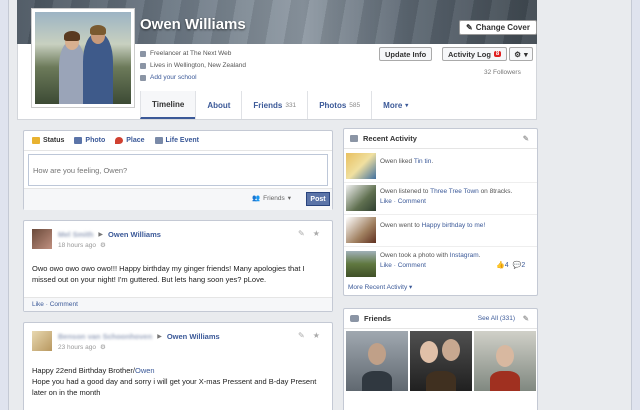  Describe the element at coordinates (168, 105) in the screenshot. I see `tab-timeline: Timeline` at that location.